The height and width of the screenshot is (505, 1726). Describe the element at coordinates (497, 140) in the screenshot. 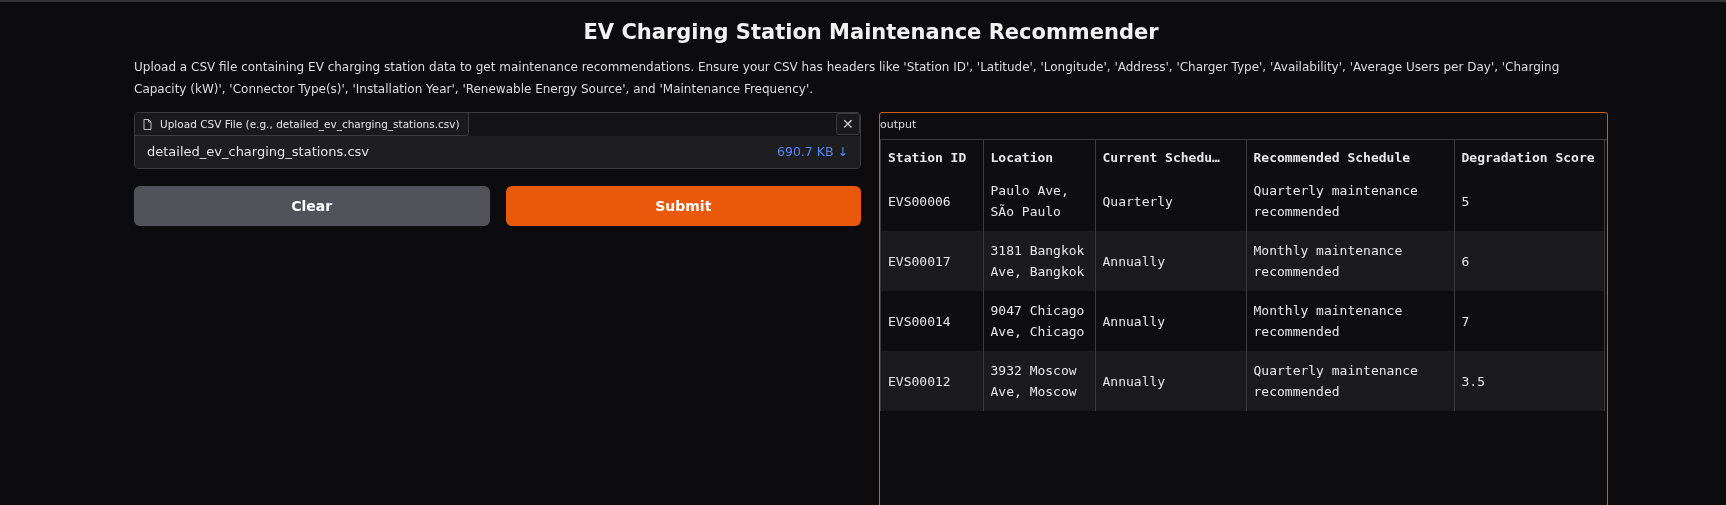

I see `file-upload: Upload CSV File (e.g., detailed_ev_charging_stations.csv) ✕ detailed_ev_charging_stations.csv 690.7 KB ↓` at that location.